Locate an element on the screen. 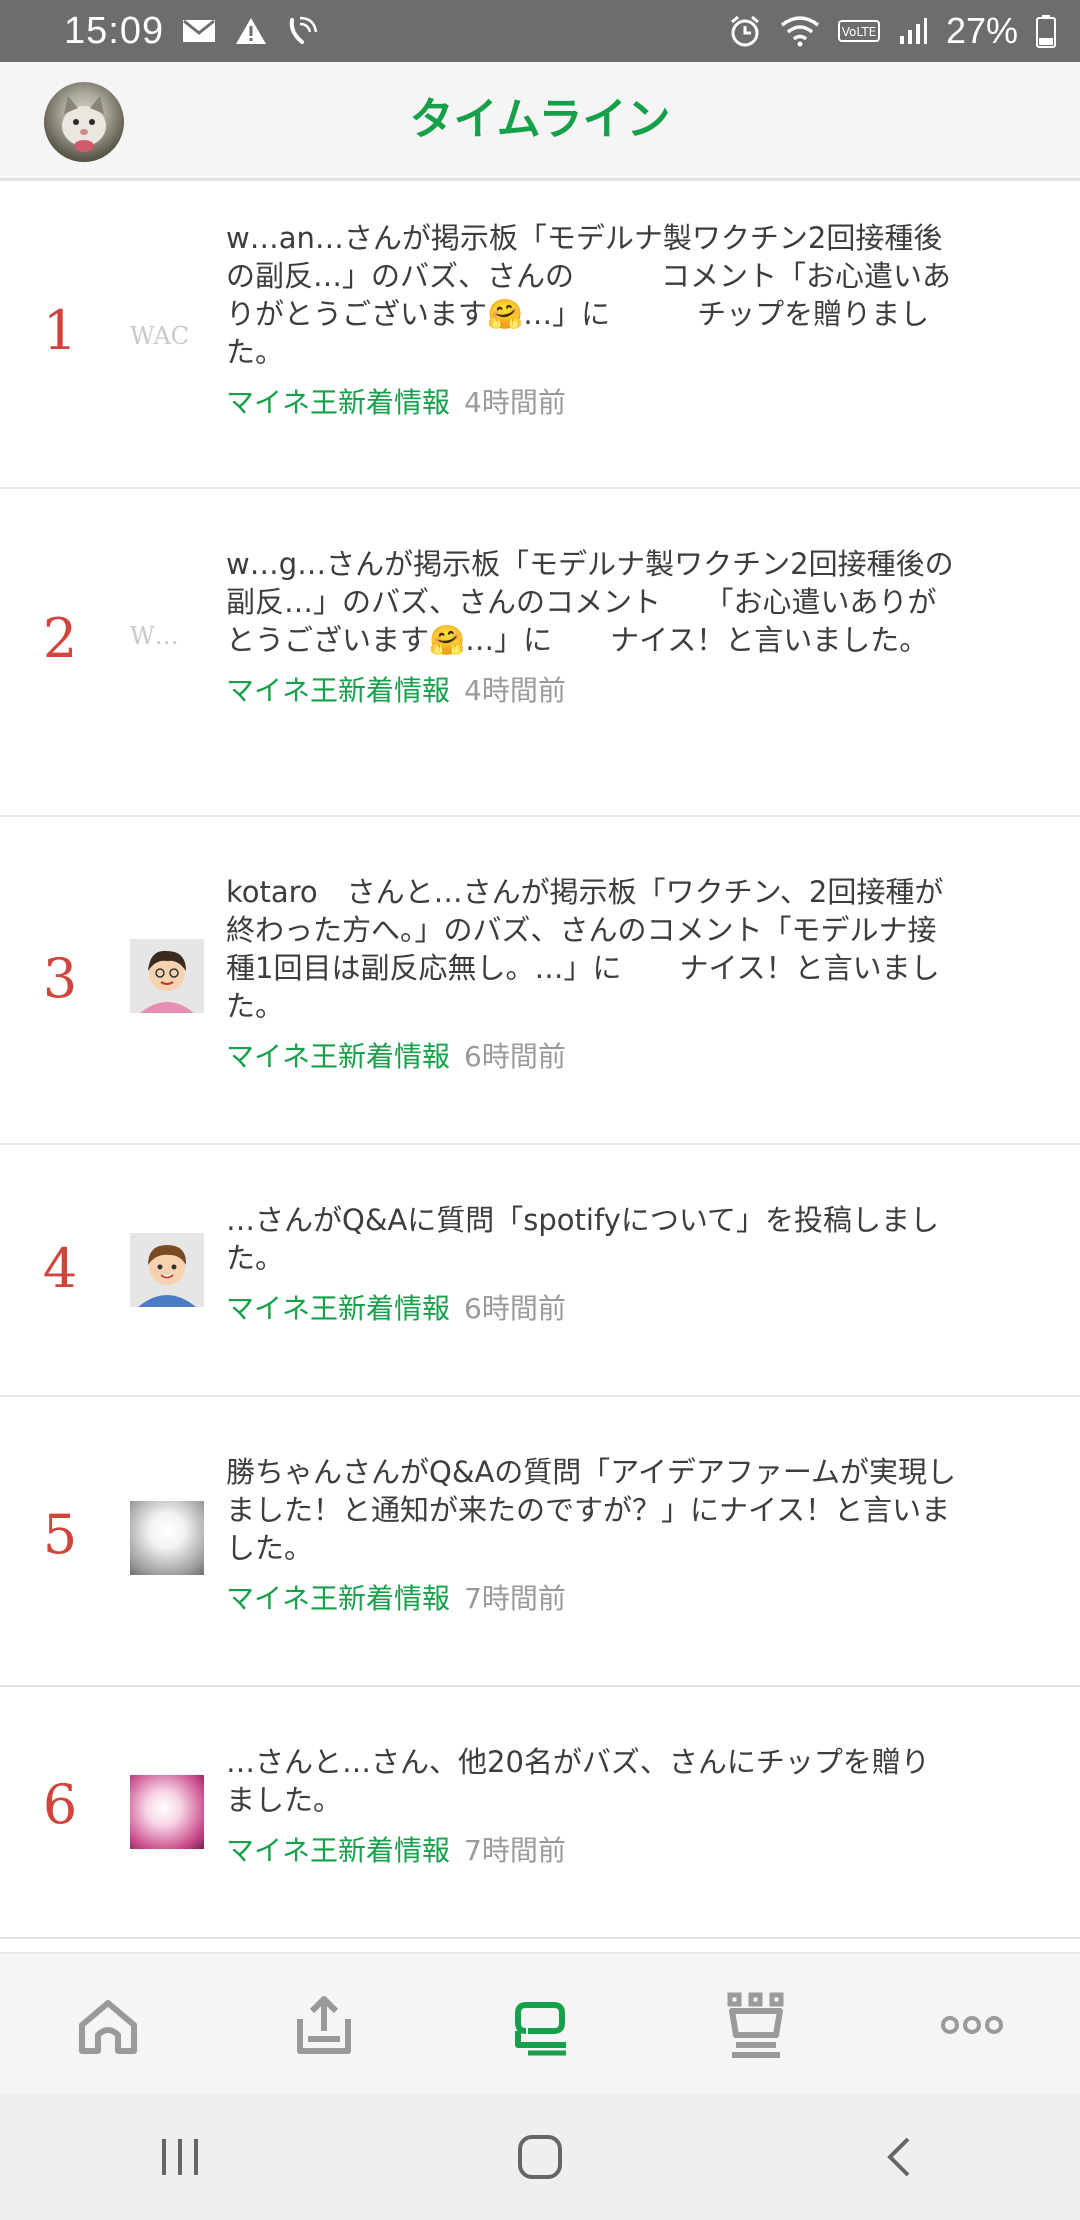 Image resolution: width=1080 pixels, height=2220 pixels. page-title: タイムライン is located at coordinates (540, 119).